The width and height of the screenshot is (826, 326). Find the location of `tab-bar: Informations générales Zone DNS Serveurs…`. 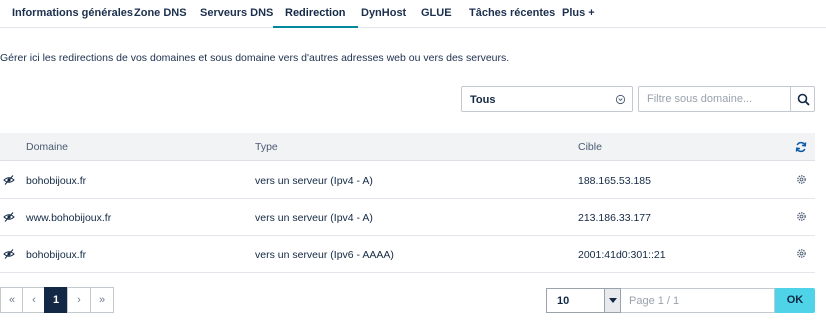

tab-bar: Informations générales Zone DNS Serveurs… is located at coordinates (413, 14).